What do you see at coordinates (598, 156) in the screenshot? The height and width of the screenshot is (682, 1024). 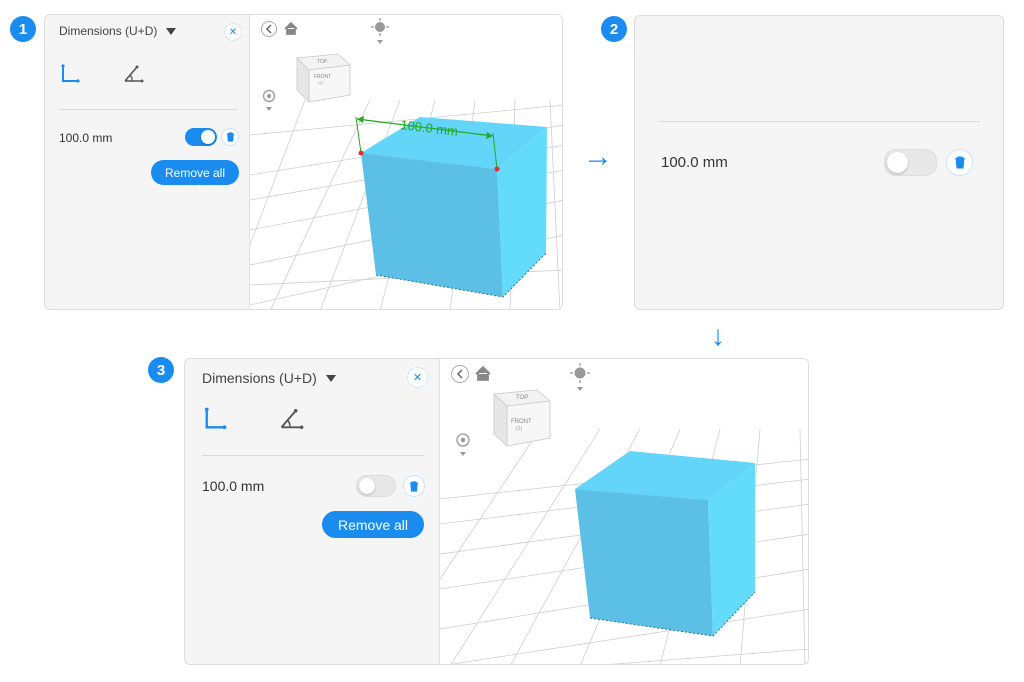 I see `flow-arrow-right-icon: →` at bounding box center [598, 156].